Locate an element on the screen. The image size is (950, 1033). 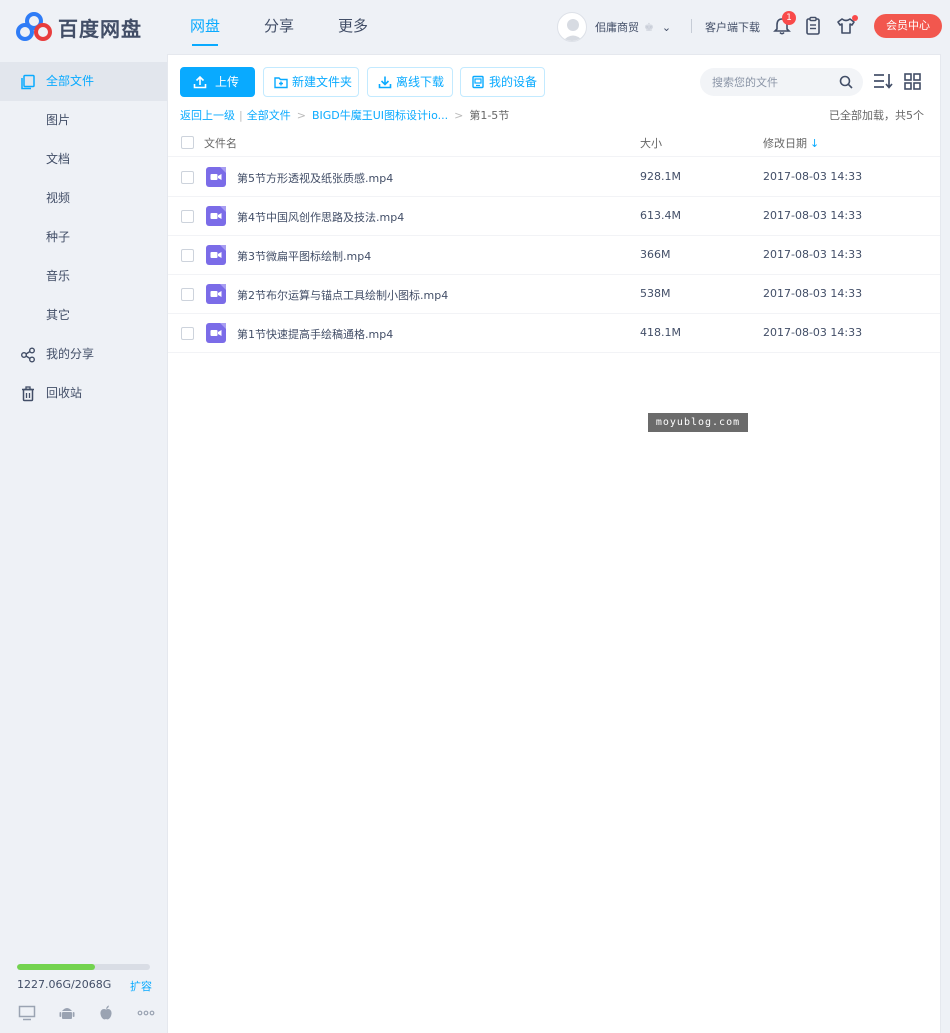
table-row: 第4节中国风创作思路及技法.mp4 613.4M 2017-08-03 14:33 is located at coordinates (554, 216).